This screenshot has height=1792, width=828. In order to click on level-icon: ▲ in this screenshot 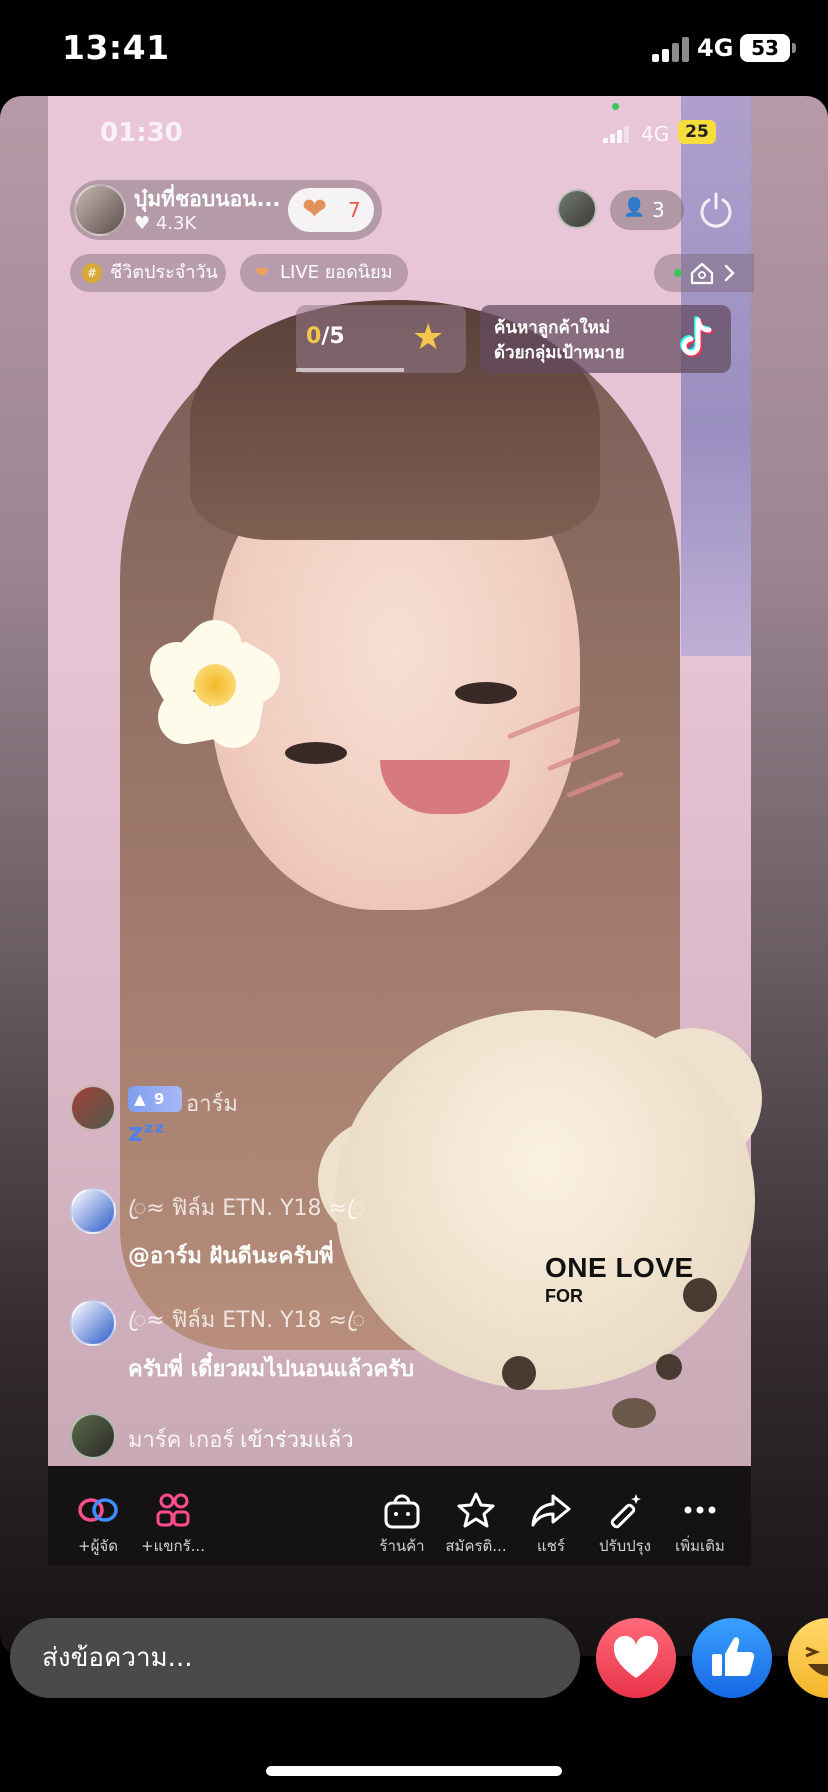, I will do `click(140, 1099)`.